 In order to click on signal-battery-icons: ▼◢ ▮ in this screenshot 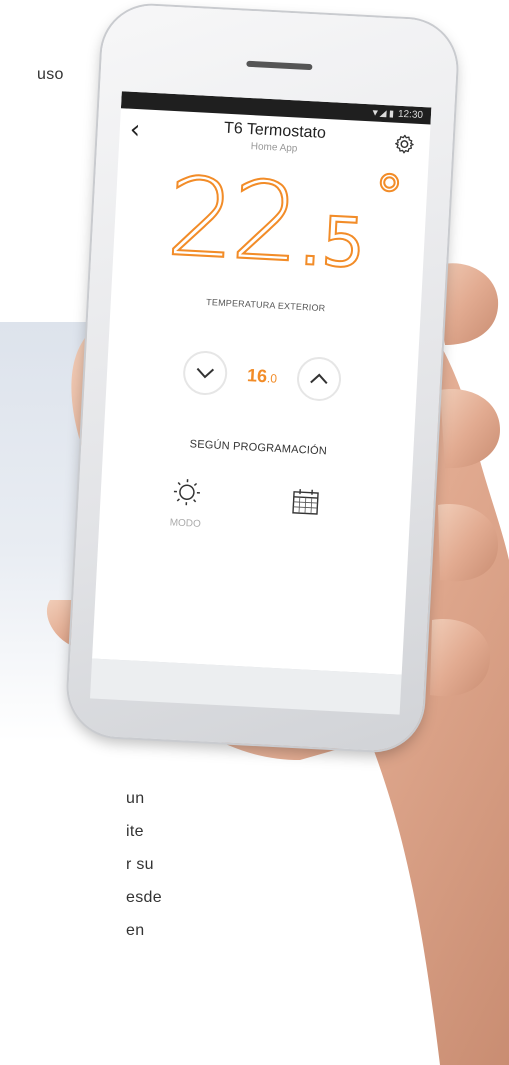, I will do `click(382, 113)`.